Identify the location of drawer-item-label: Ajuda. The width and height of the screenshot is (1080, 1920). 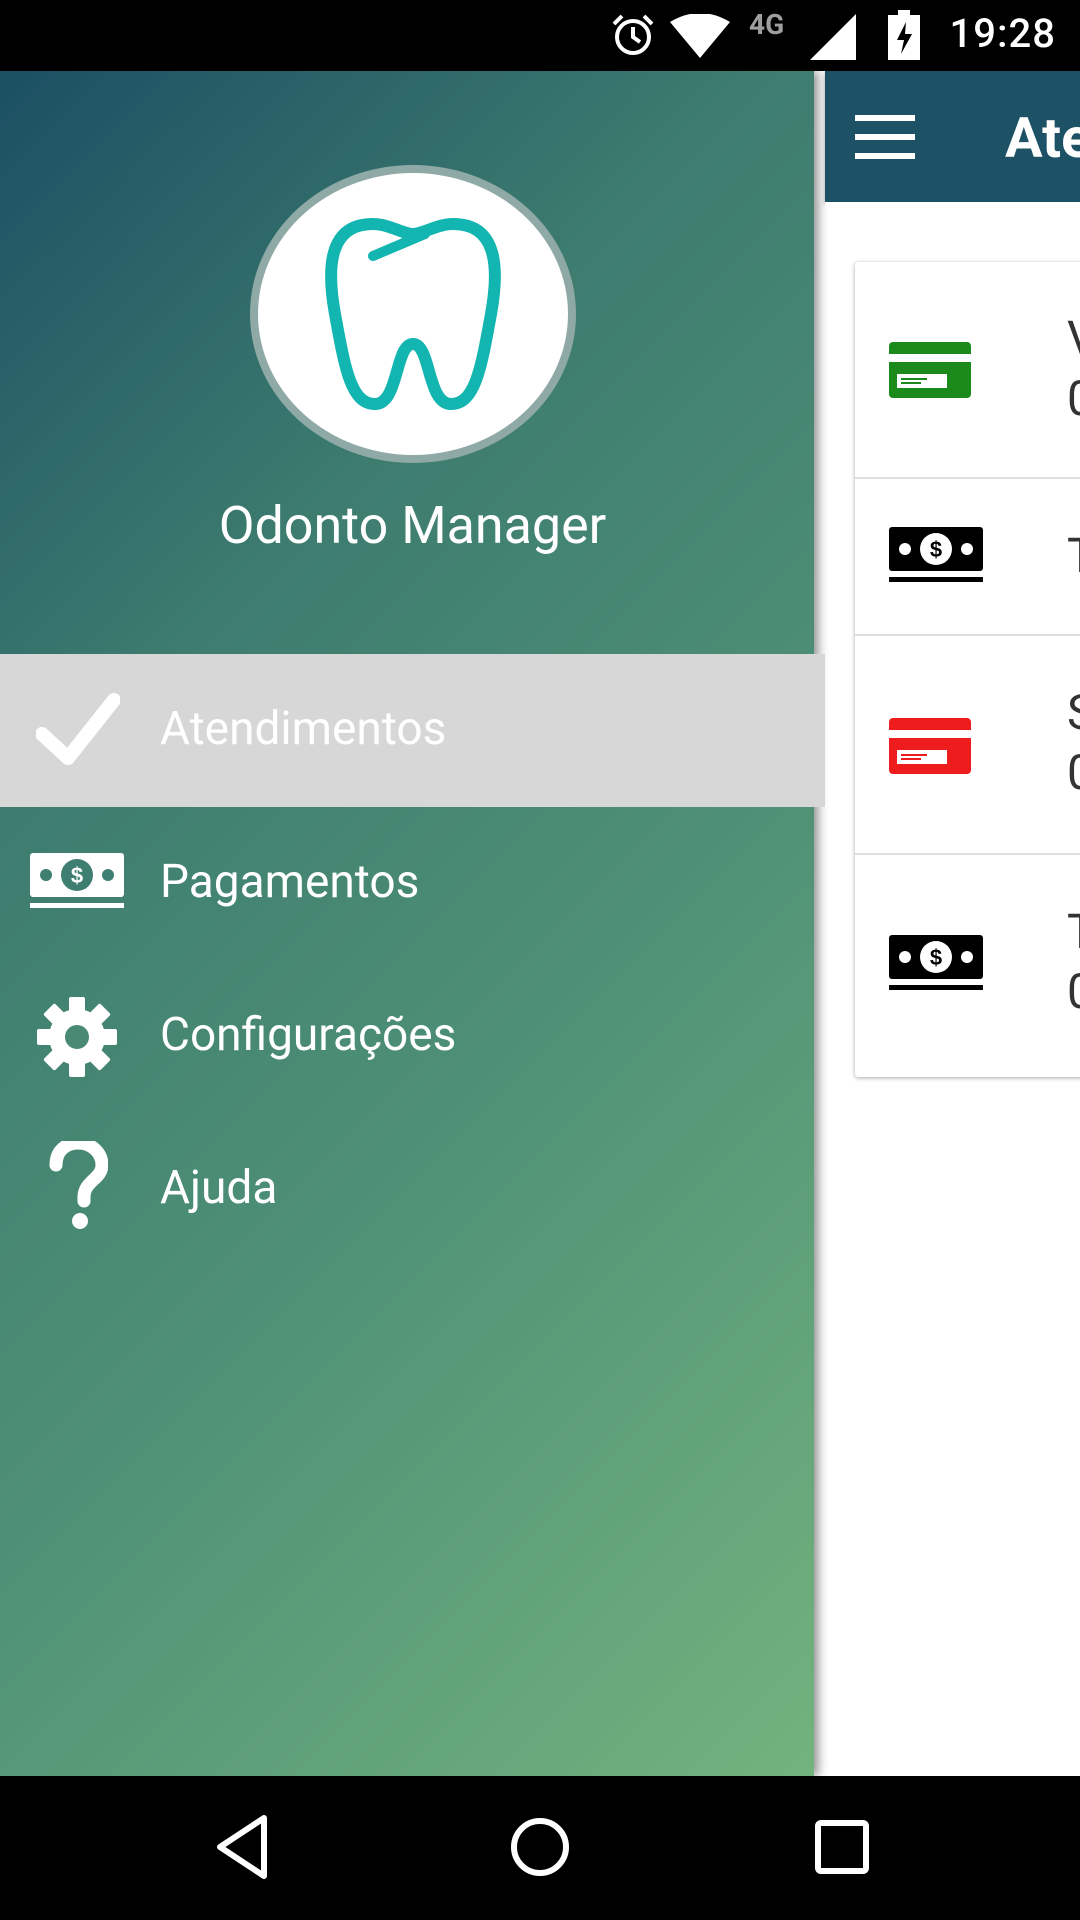
(219, 1188).